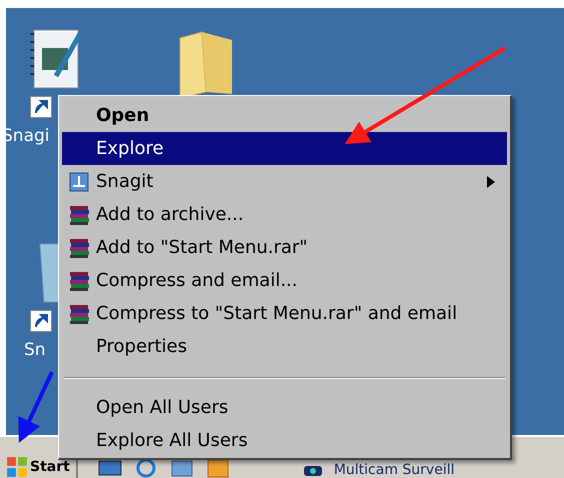 Image resolution: width=564 pixels, height=478 pixels. I want to click on menu-item: Properties, so click(284, 346).